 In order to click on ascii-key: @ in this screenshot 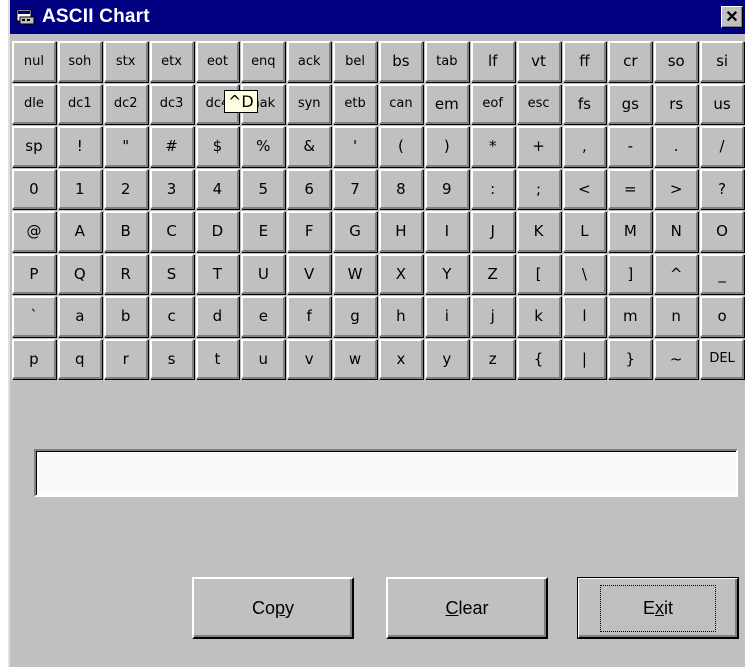, I will do `click(34, 231)`.